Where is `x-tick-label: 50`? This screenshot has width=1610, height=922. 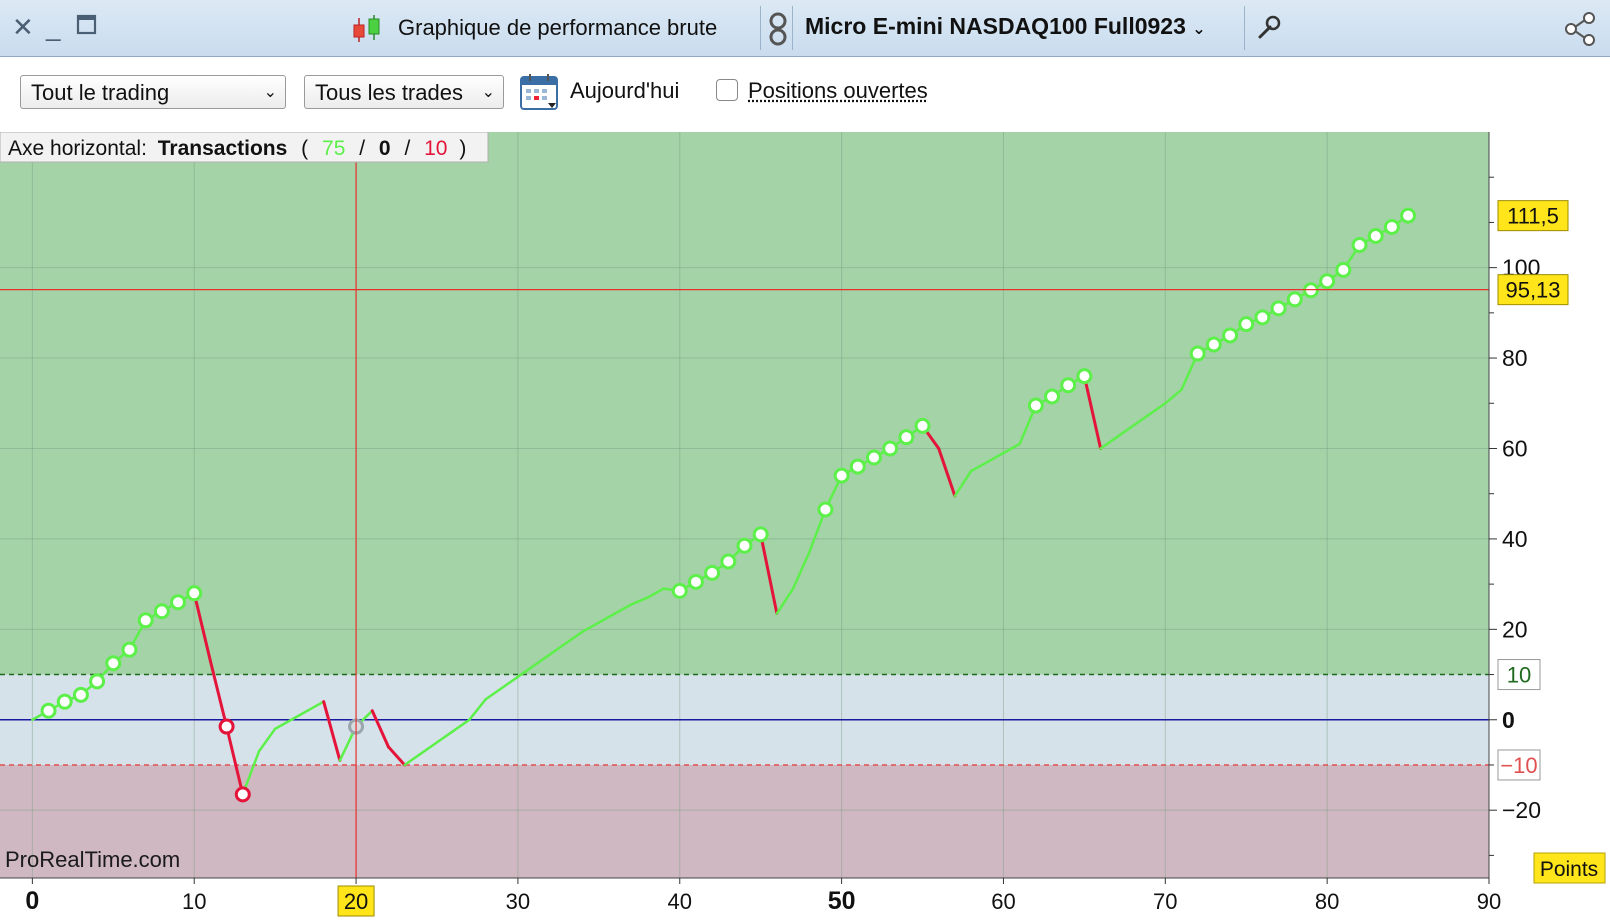 x-tick-label: 50 is located at coordinates (842, 901).